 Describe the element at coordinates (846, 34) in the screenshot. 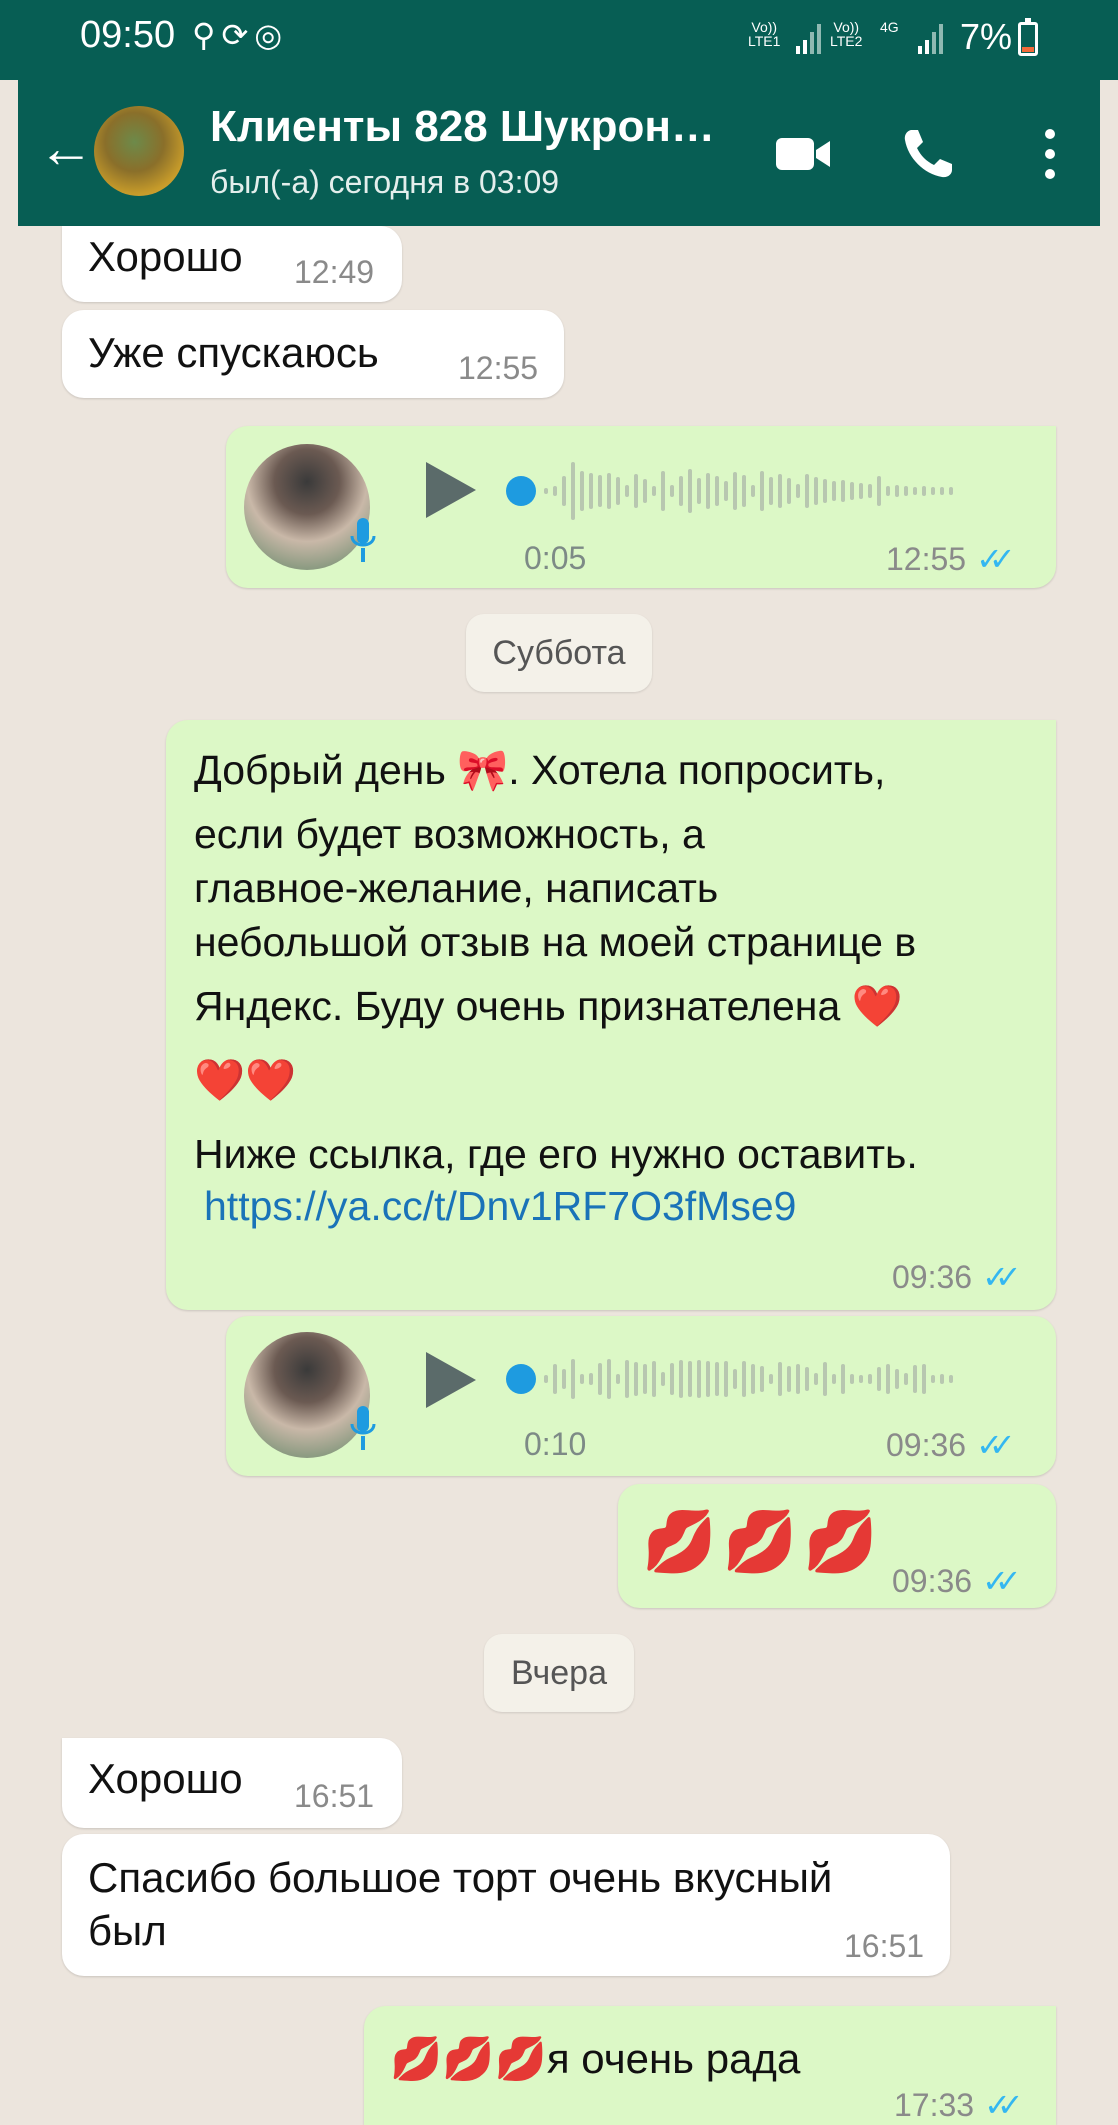

I see `sim2-label: Vo)) LTE2` at that location.